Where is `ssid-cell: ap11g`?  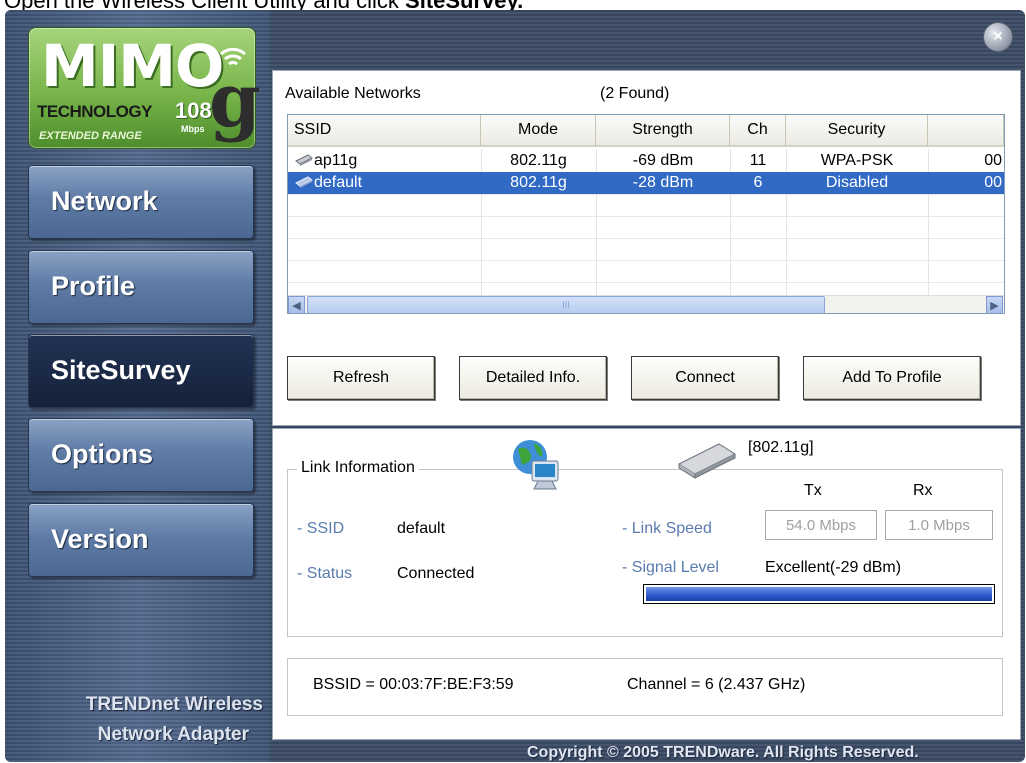
ssid-cell: ap11g is located at coordinates (387, 161).